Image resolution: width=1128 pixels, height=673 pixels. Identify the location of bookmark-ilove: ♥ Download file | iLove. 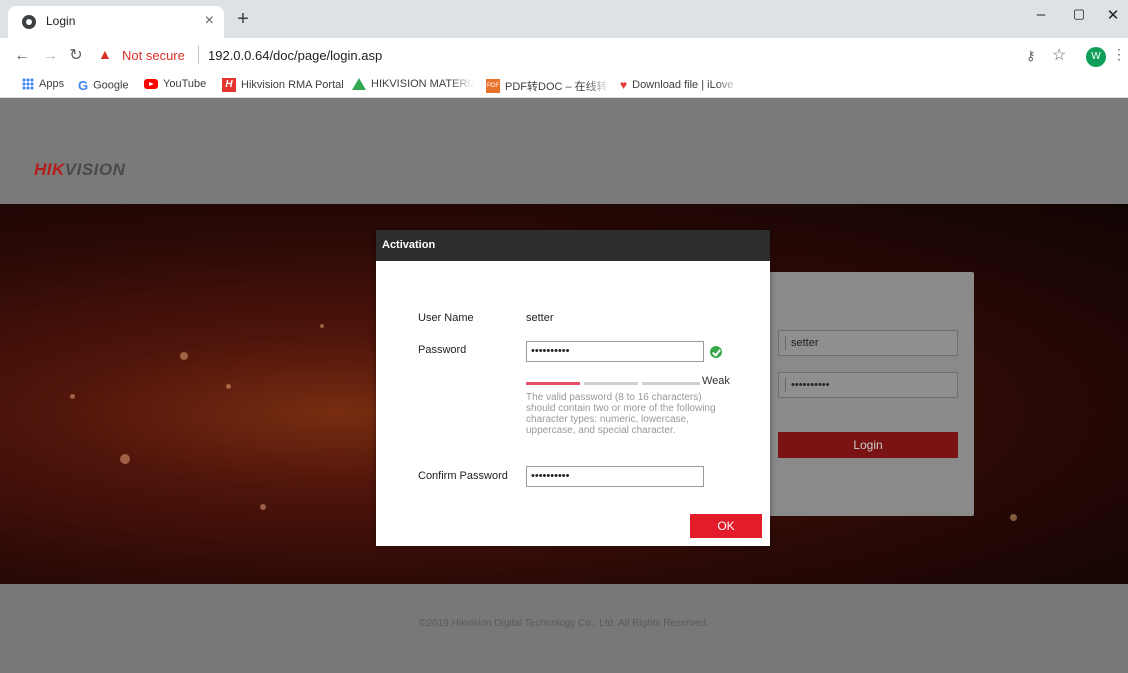
(680, 86).